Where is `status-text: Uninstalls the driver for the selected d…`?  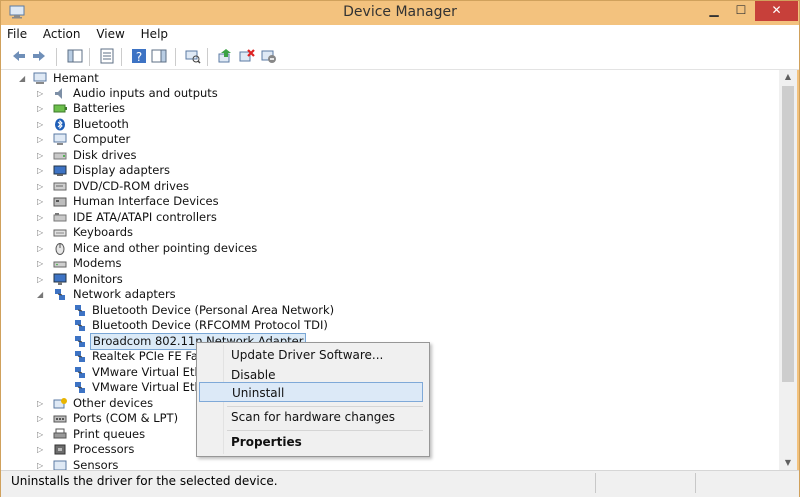
status-text: Uninstalls the driver for the selected d… is located at coordinates (144, 481).